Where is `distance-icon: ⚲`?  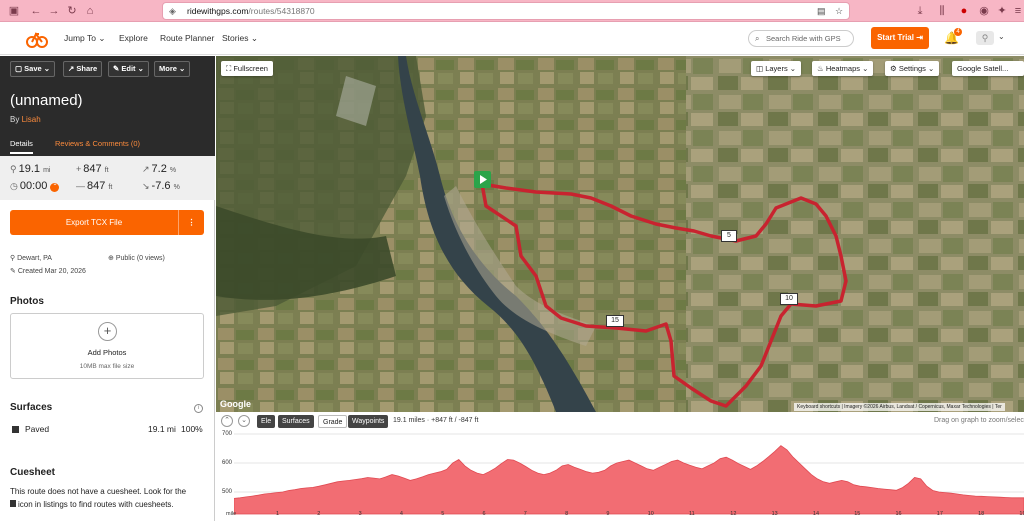 distance-icon: ⚲ is located at coordinates (13, 169).